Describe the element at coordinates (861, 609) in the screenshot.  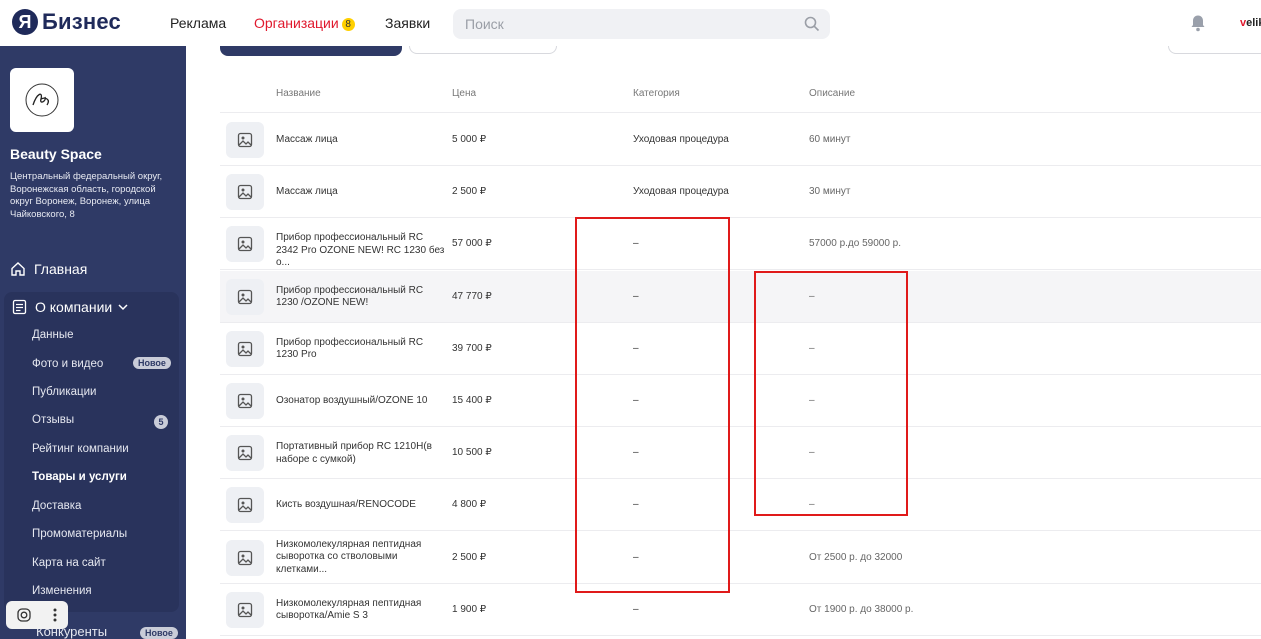
I see `product-description: От 1900 р. до 38000 р.` at that location.